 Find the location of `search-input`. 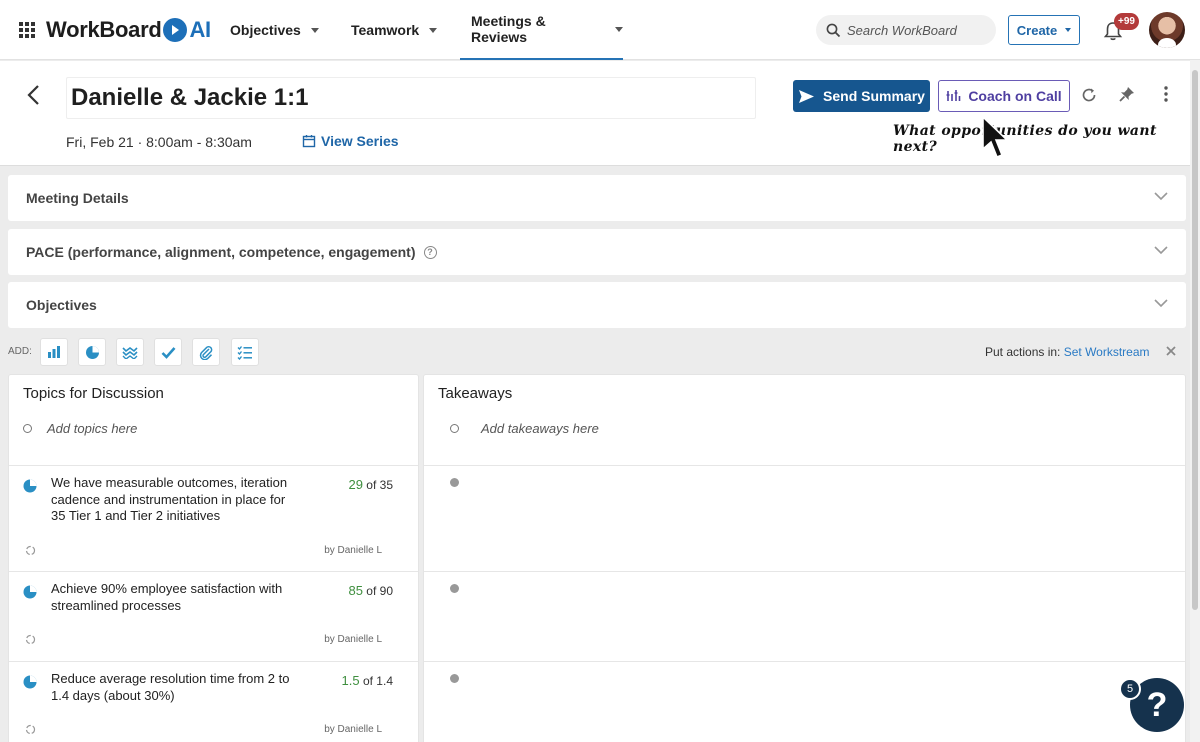

search-input is located at coordinates (917, 30).